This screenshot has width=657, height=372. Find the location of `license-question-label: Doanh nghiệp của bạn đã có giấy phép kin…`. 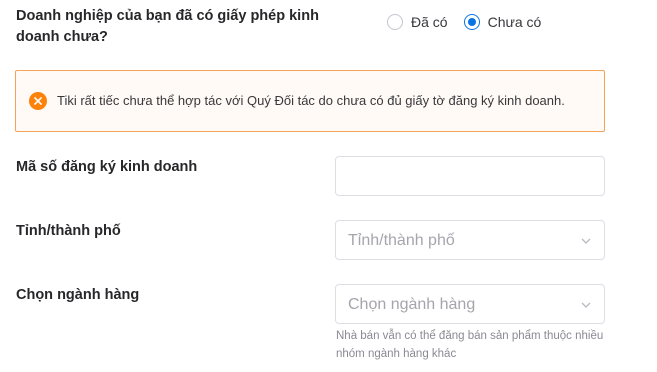

license-question-label: Doanh nghiệp của bạn đã có giấy phép kin… is located at coordinates (167, 26).